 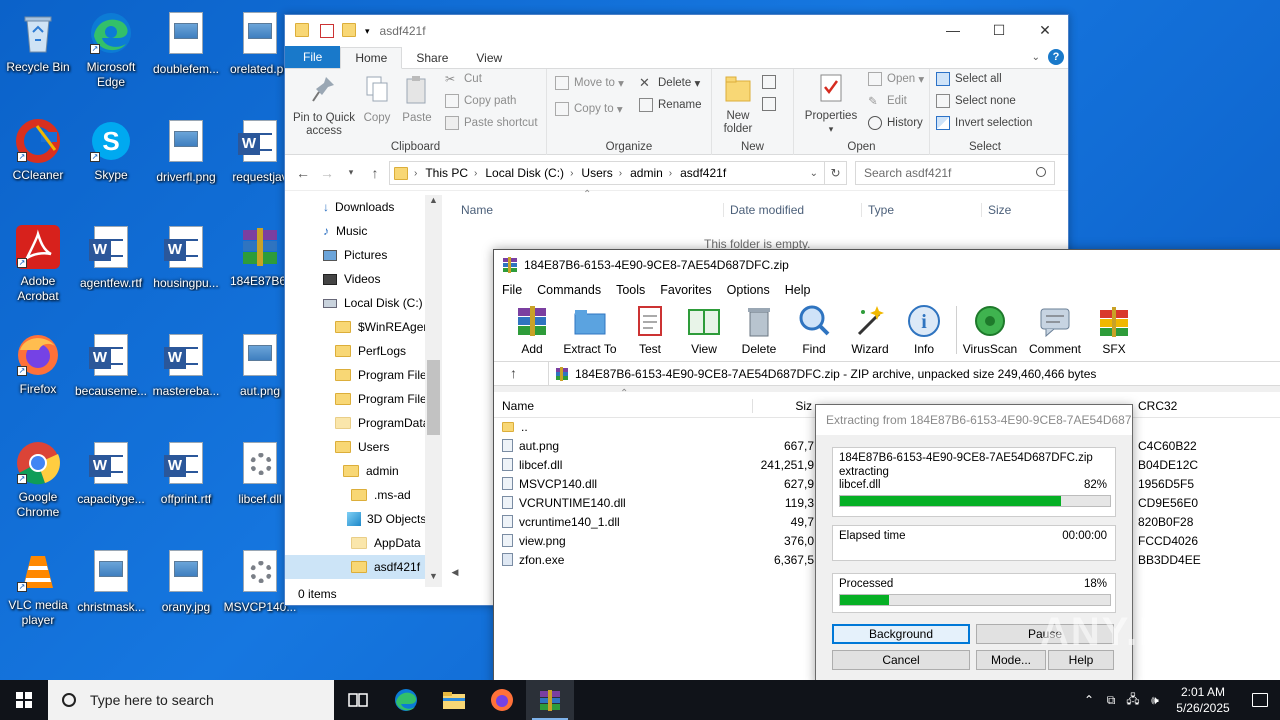 I want to click on network-icon: 🖧, so click(x=1133, y=700).